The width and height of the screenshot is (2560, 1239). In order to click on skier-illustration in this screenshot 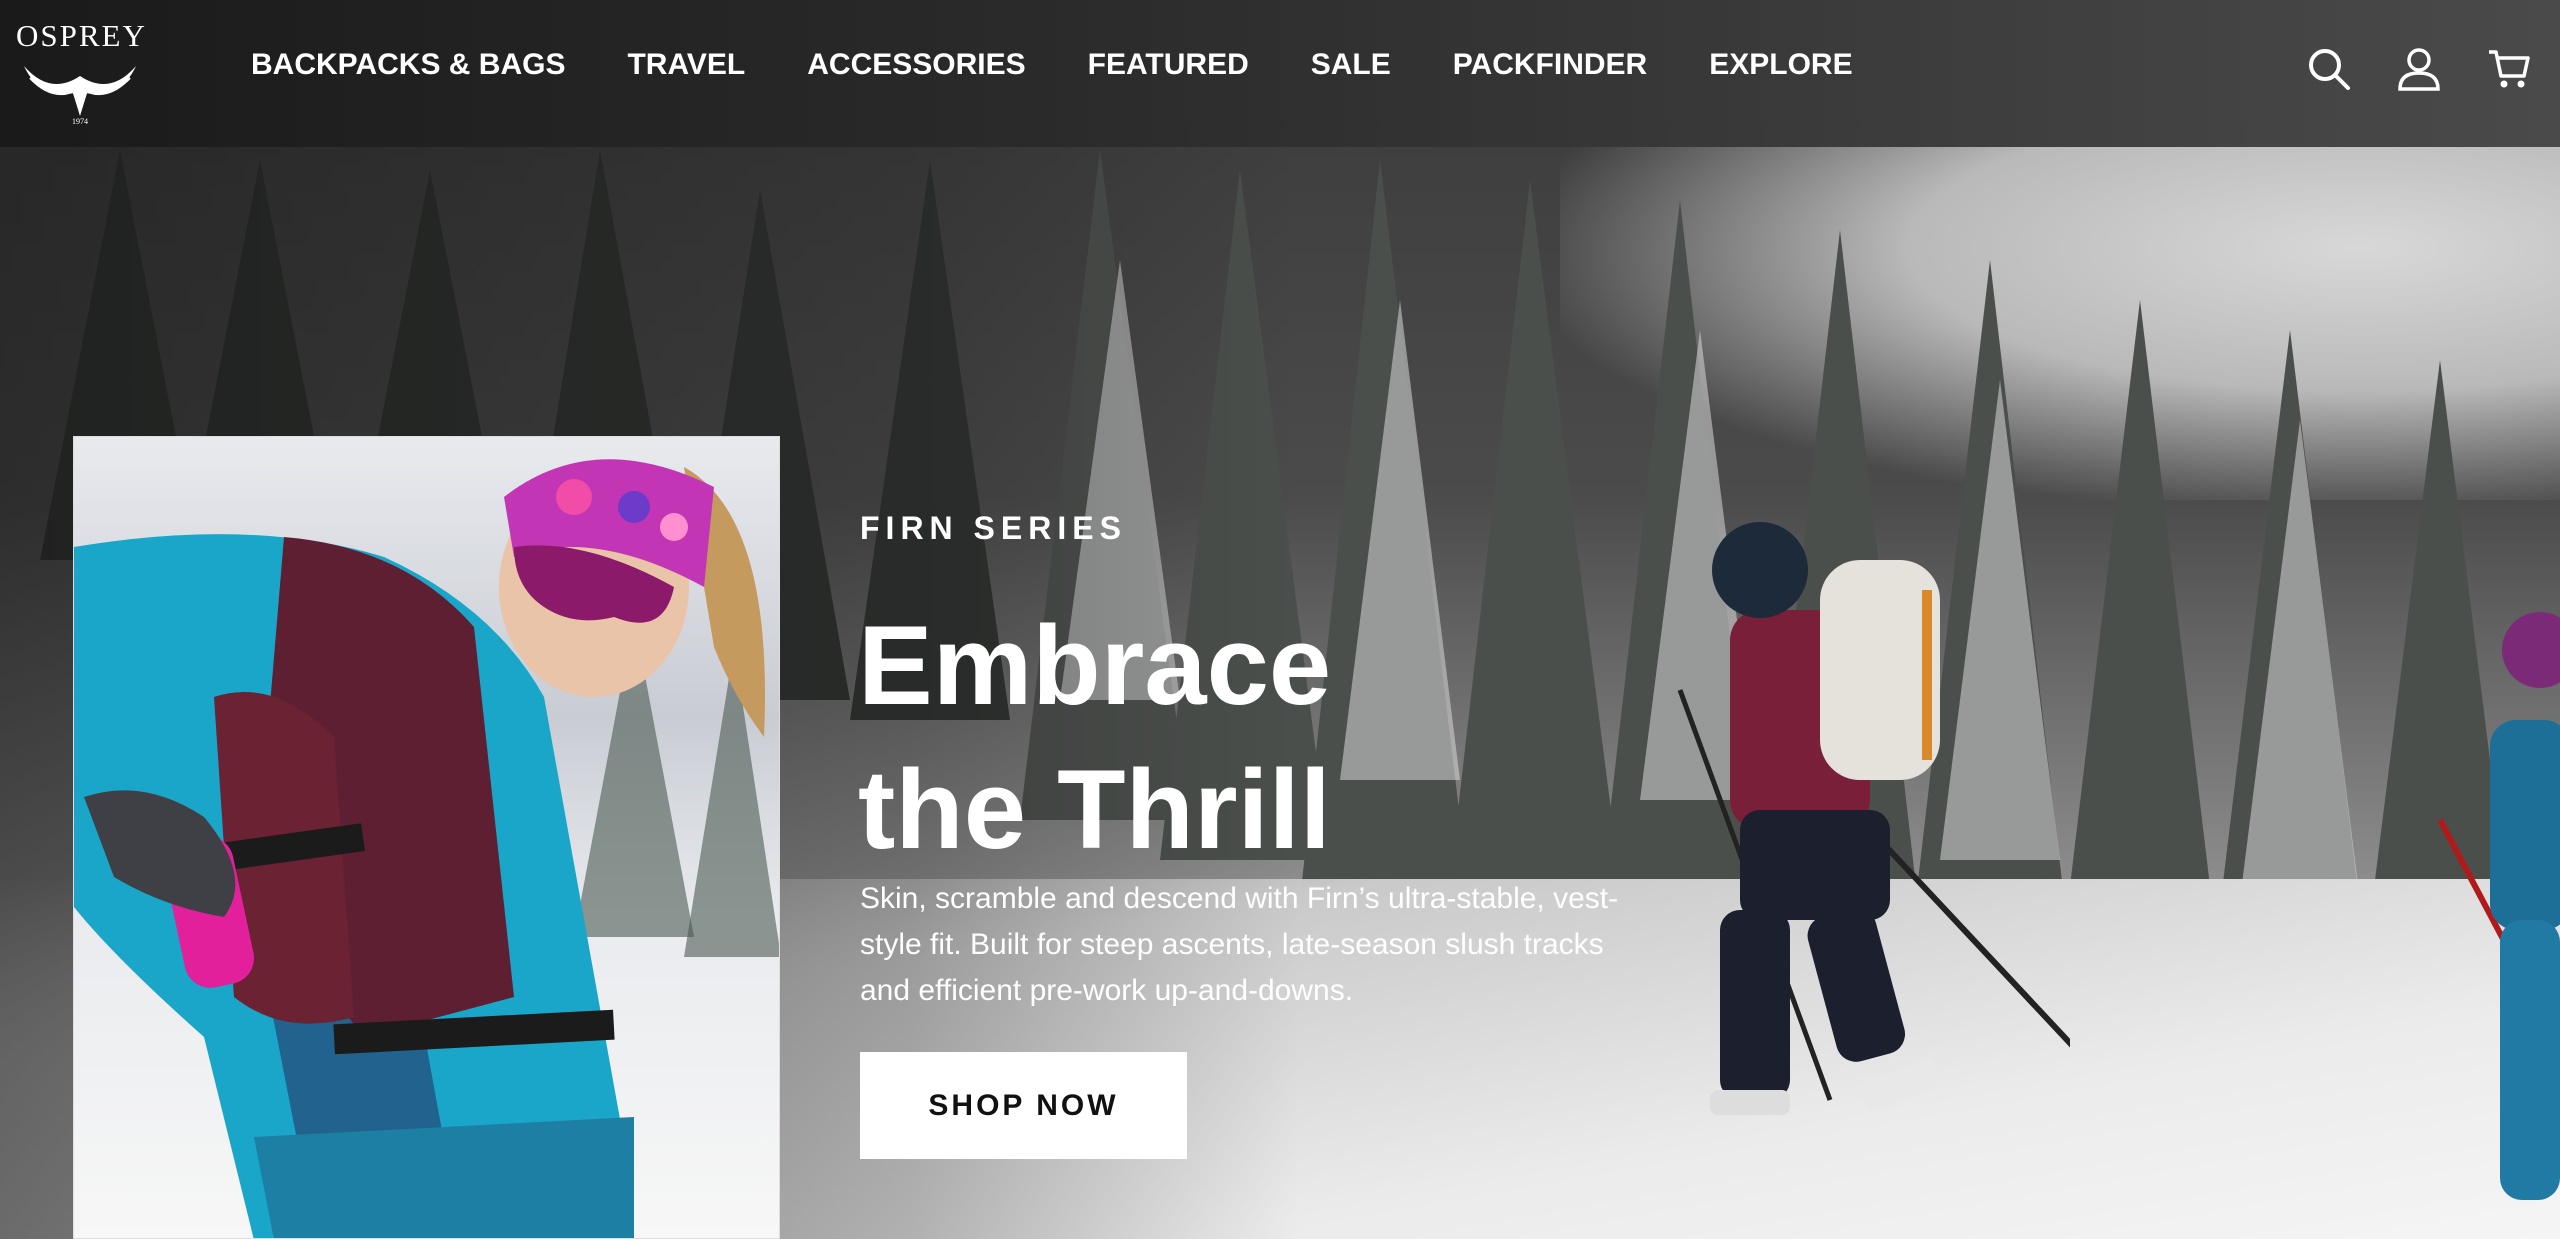, I will do `click(1873, 818)`.